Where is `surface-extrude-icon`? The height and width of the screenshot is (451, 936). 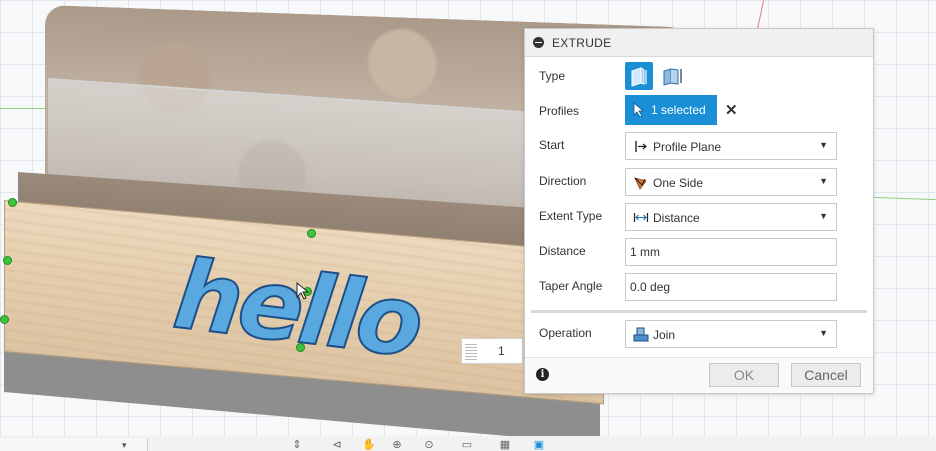 surface-extrude-icon is located at coordinates (672, 77).